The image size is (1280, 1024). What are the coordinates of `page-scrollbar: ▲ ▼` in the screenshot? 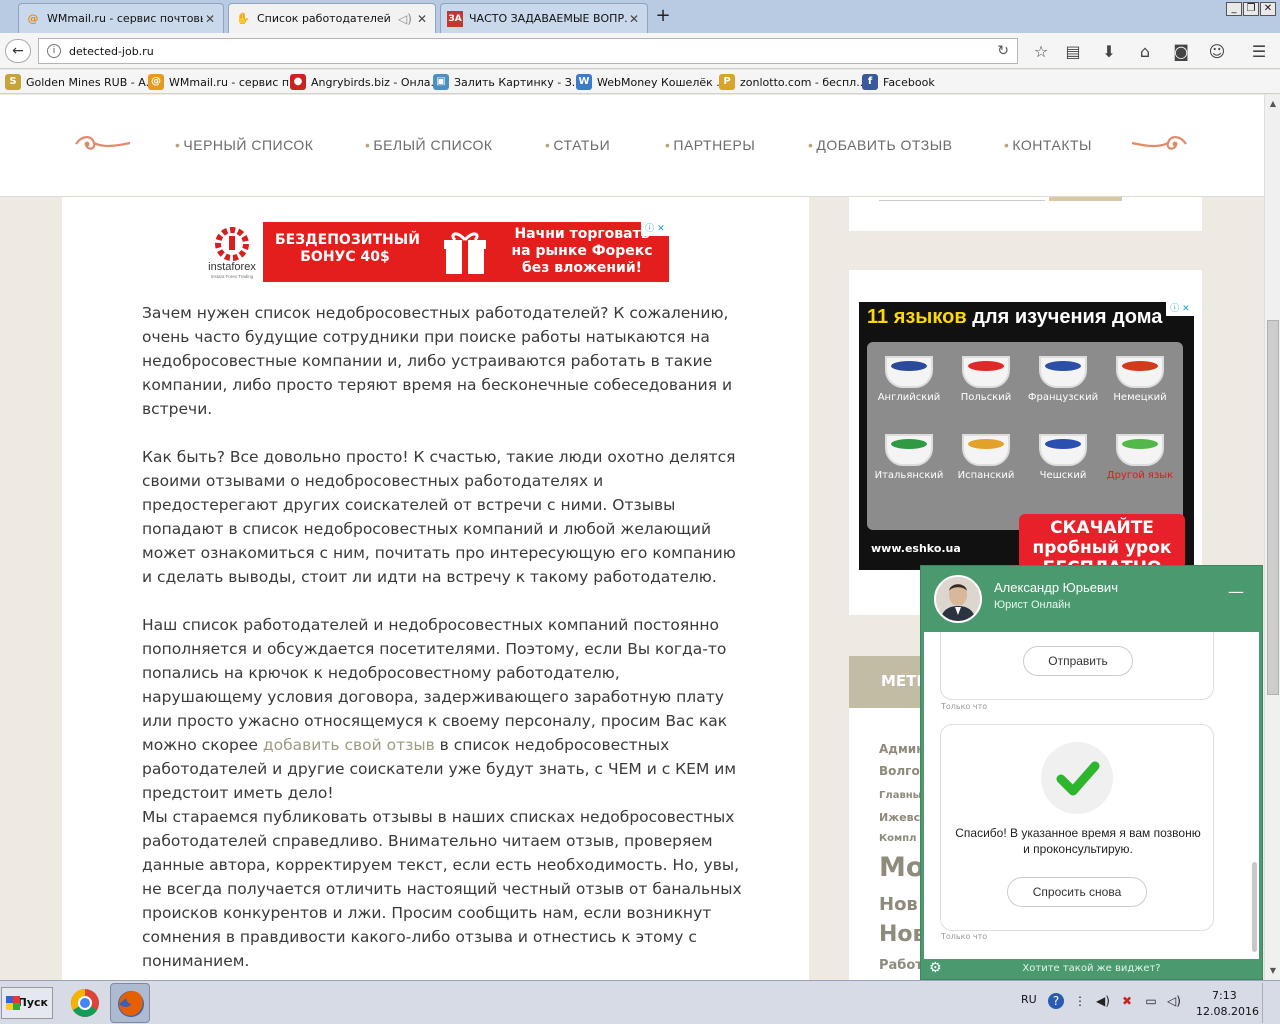 It's located at (1272, 537).